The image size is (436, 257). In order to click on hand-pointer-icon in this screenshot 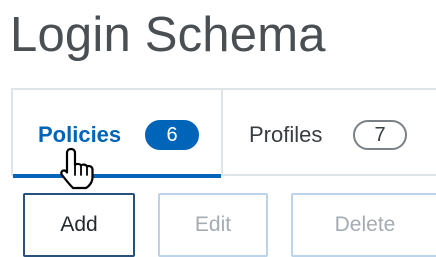, I will do `click(77, 168)`.